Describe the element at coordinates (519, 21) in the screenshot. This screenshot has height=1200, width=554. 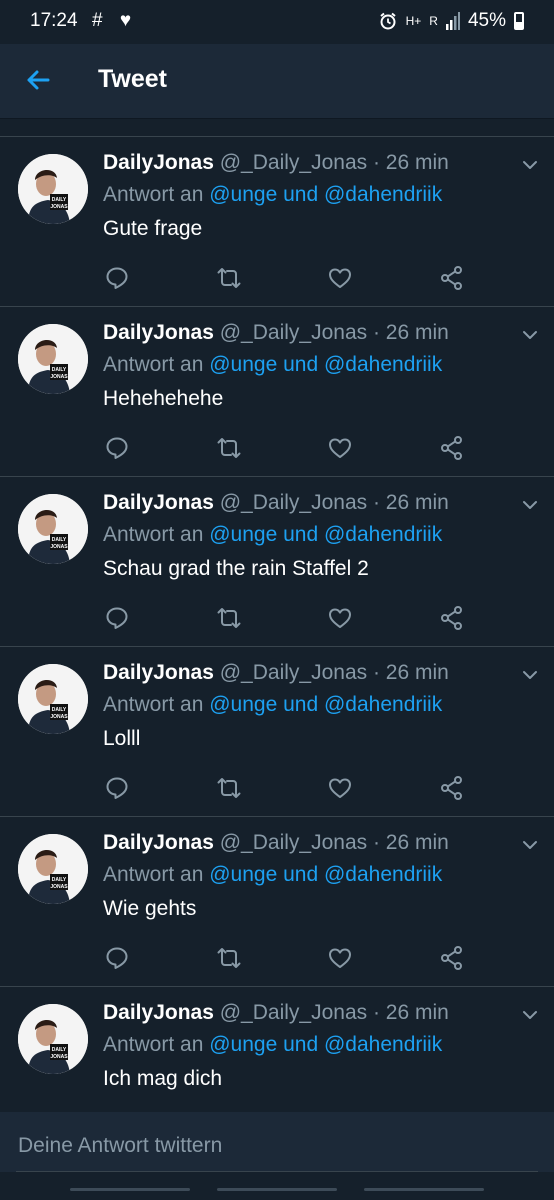
I see `battery-icon` at that location.